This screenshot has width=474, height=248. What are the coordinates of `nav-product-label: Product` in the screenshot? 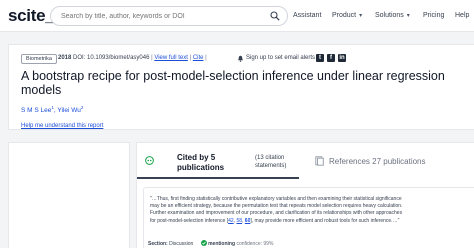 It's located at (344, 15).